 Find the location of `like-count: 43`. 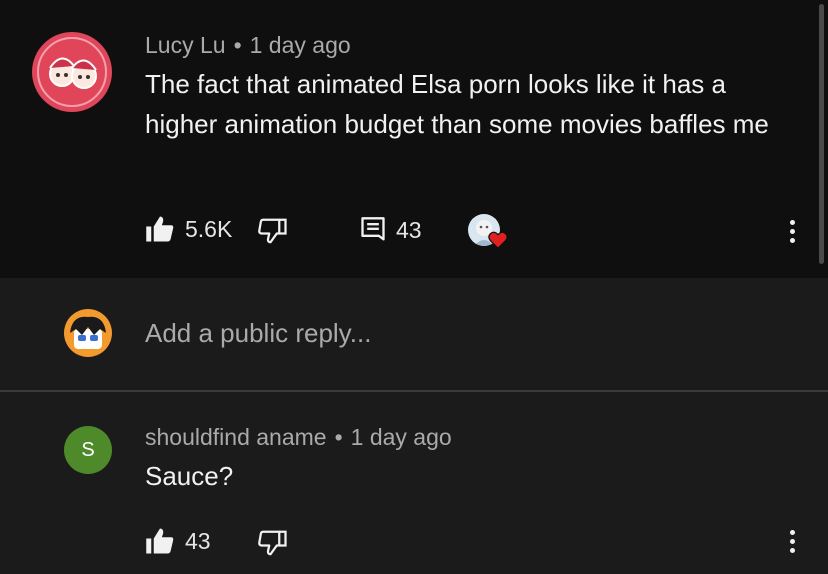

like-count: 43 is located at coordinates (198, 540).